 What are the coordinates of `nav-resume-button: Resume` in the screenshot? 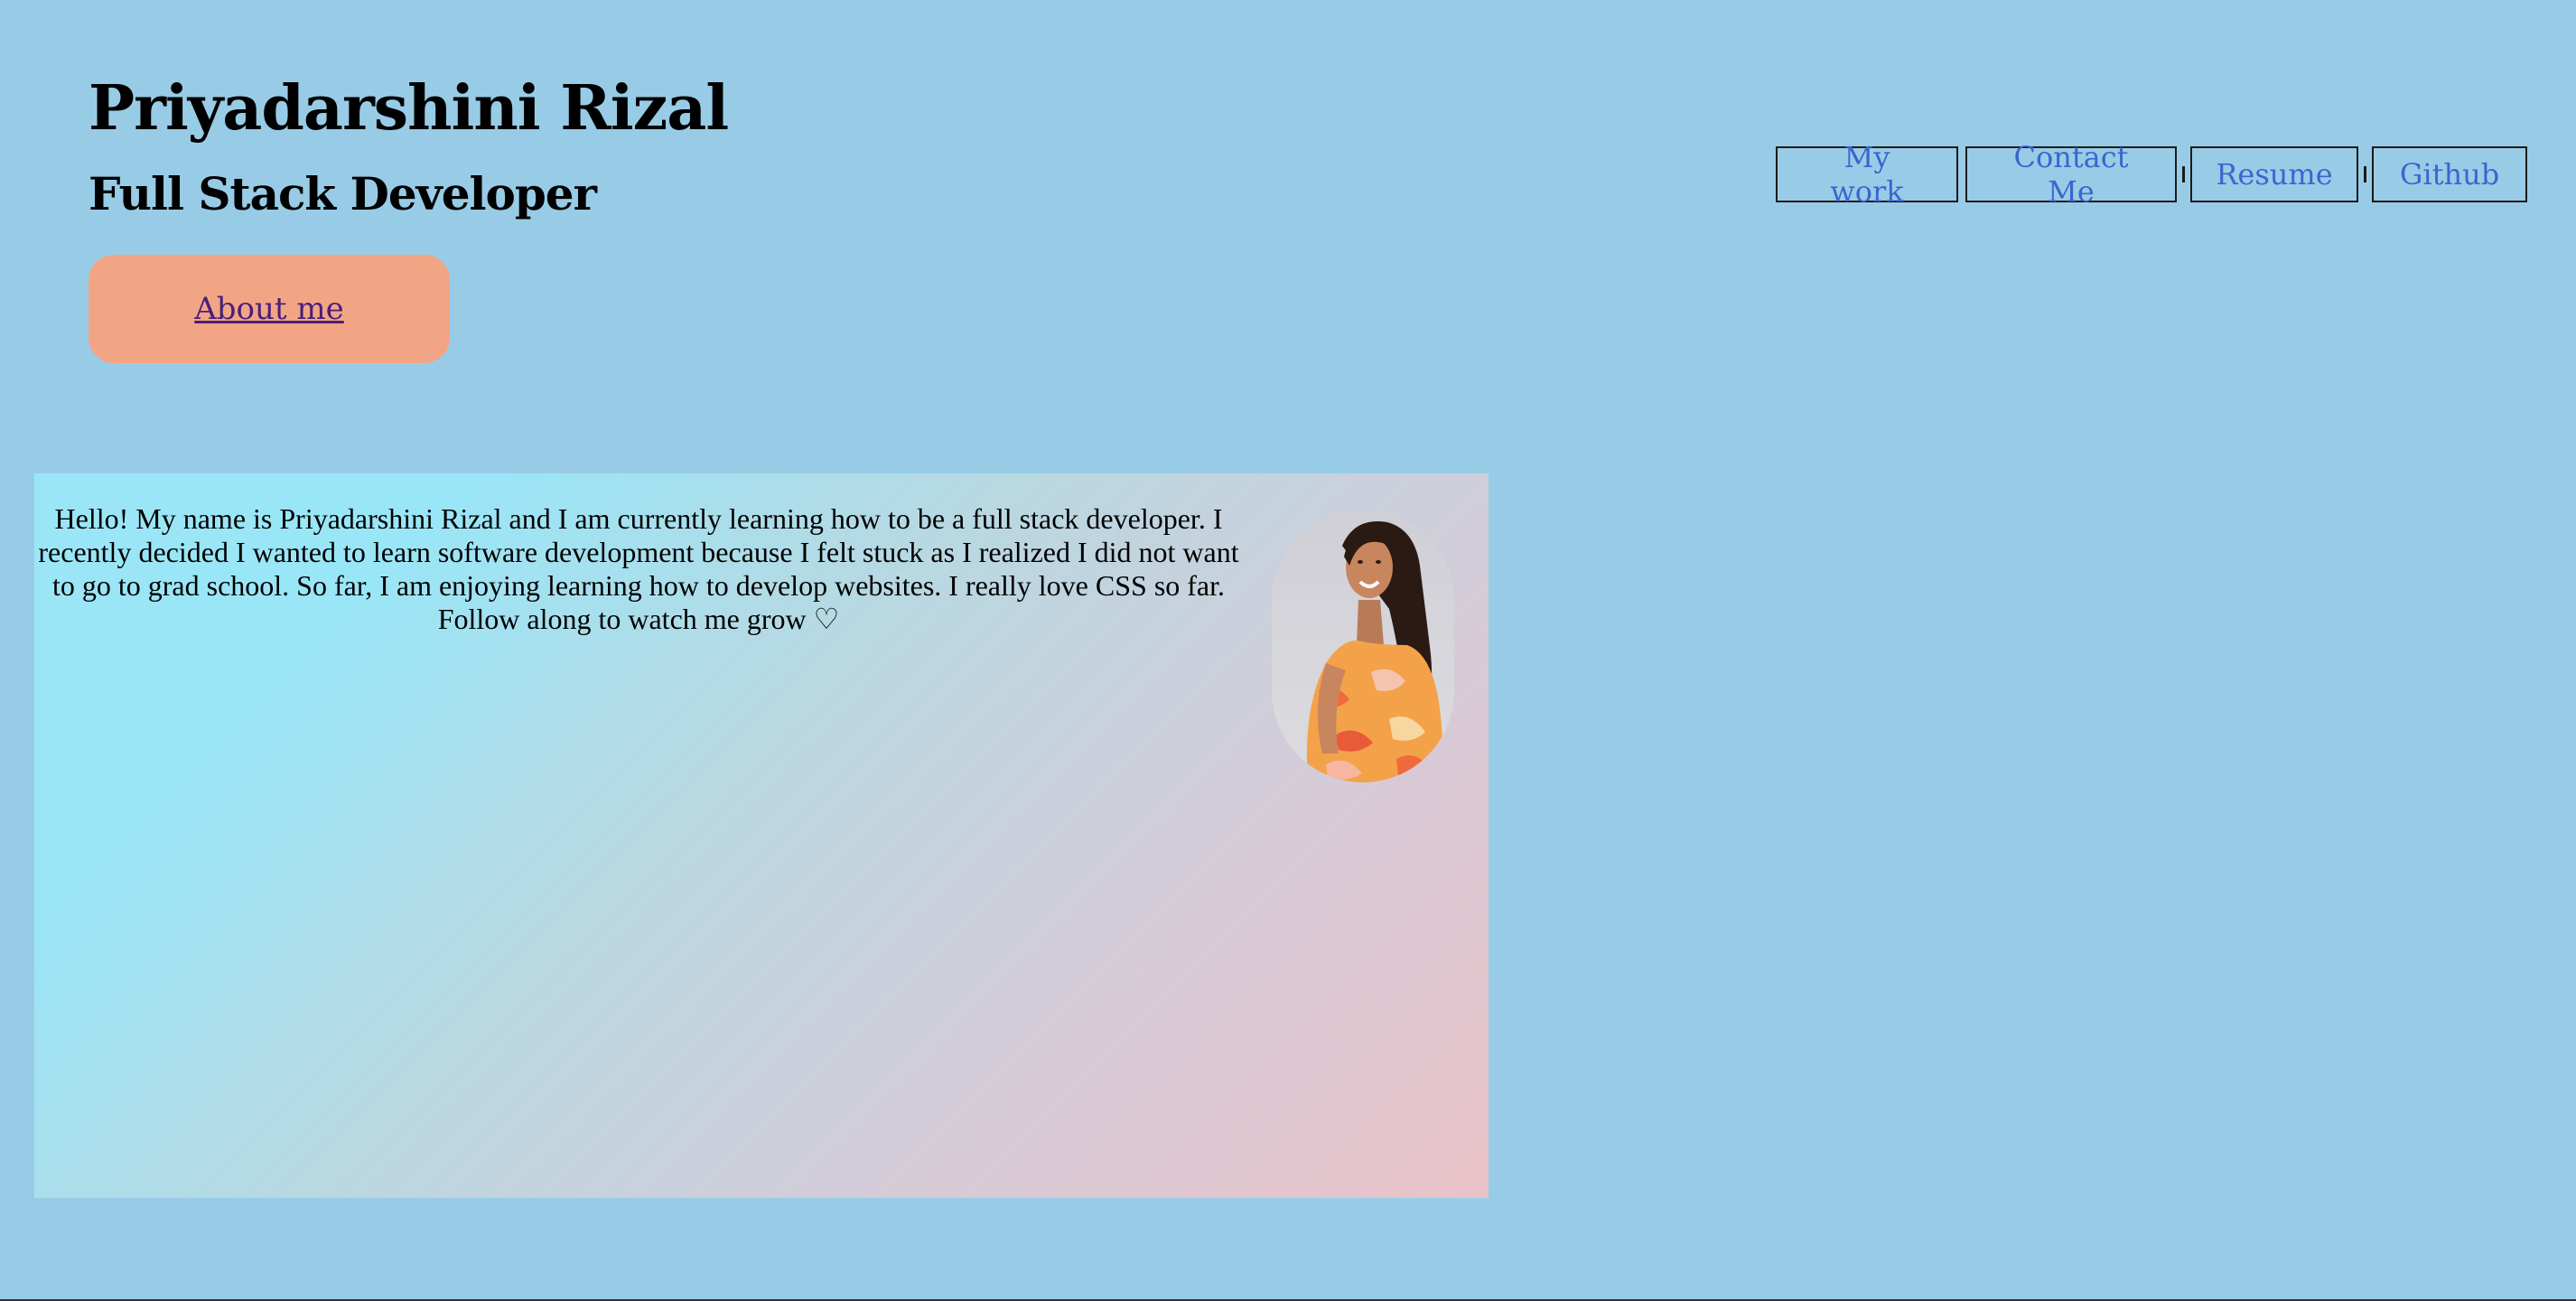 It's located at (2274, 174).